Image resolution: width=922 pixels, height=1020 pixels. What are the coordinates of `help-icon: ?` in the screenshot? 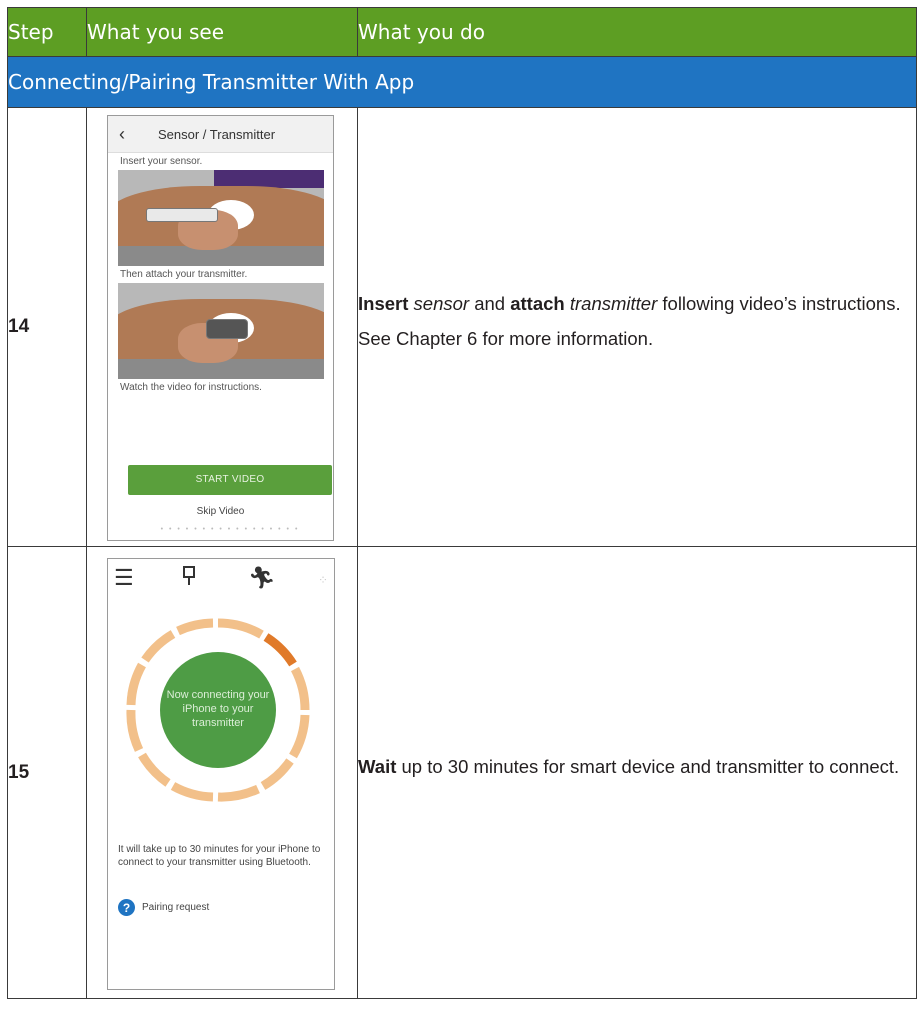 It's located at (126, 907).